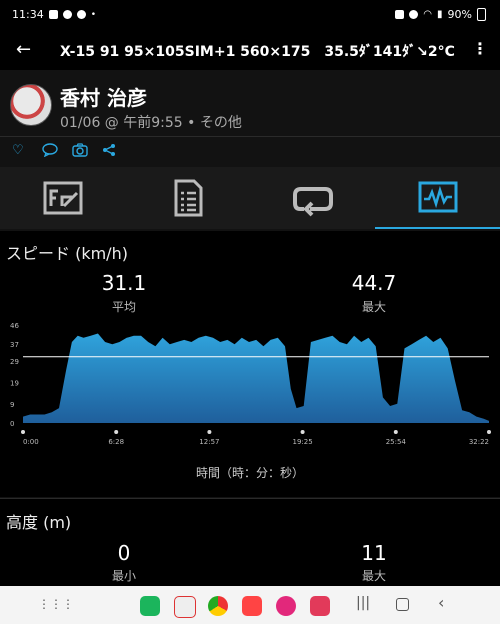 This screenshot has width=500, height=624. Describe the element at coordinates (481, 14) in the screenshot. I see `battery-icon` at that location.